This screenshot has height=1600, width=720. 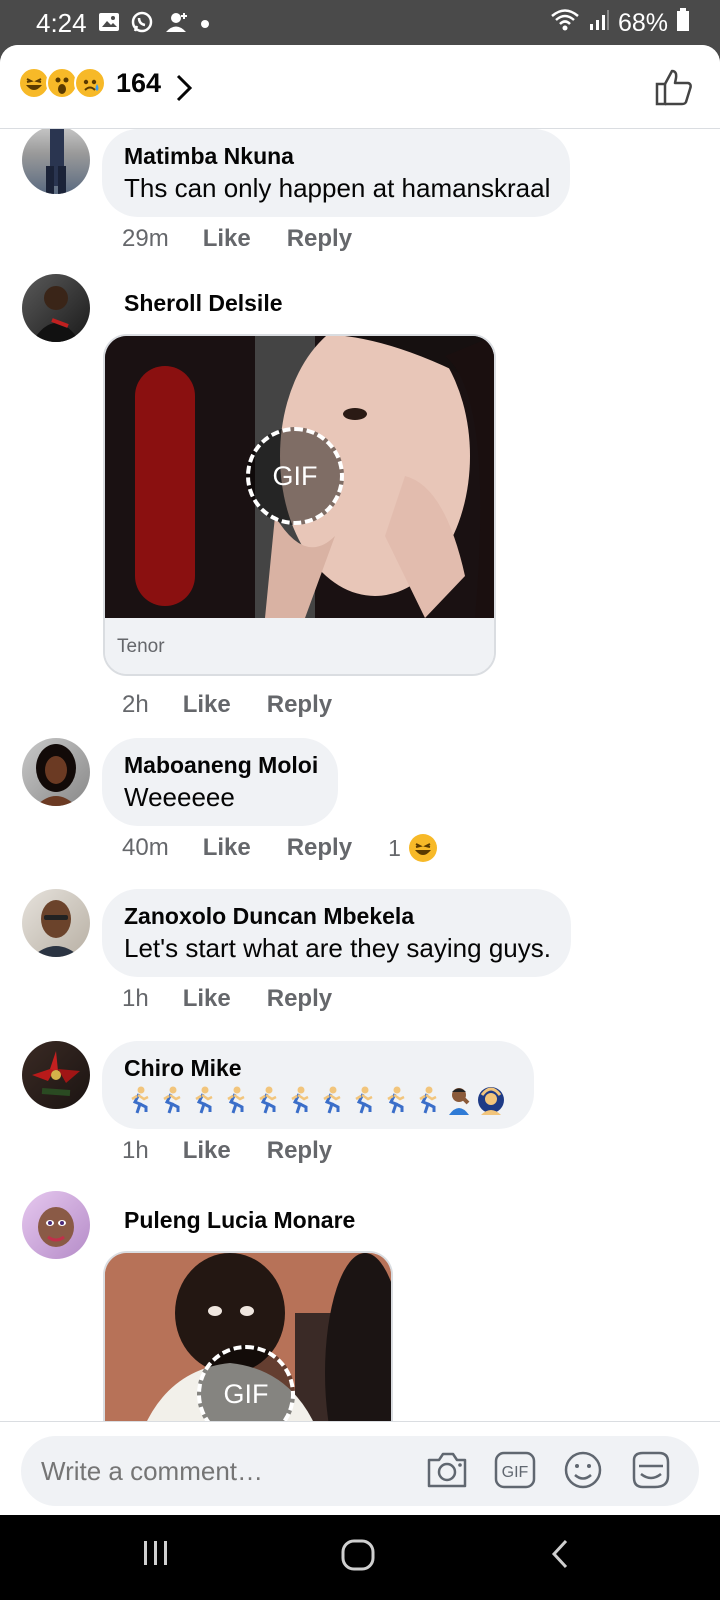 I want to click on person-gesturing-ok-emoji-icon, so click(x=491, y=1100).